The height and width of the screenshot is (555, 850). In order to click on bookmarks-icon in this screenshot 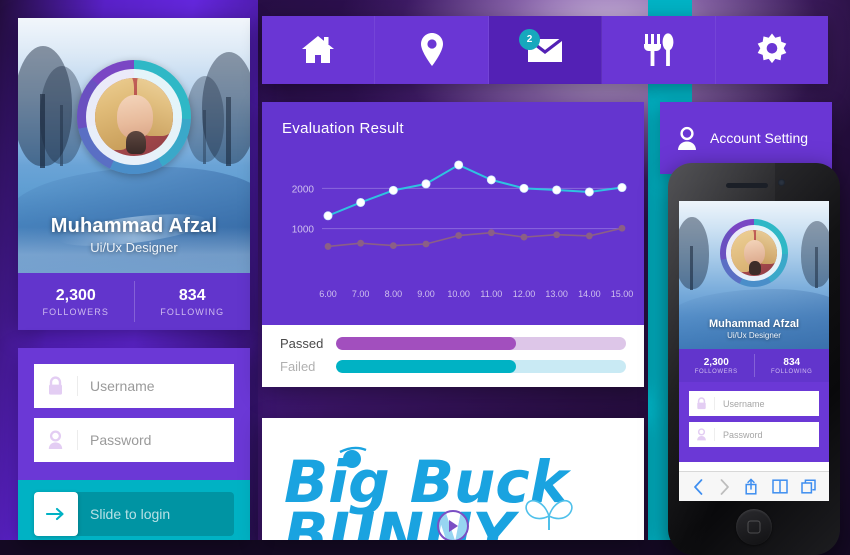, I will do `click(780, 486)`.